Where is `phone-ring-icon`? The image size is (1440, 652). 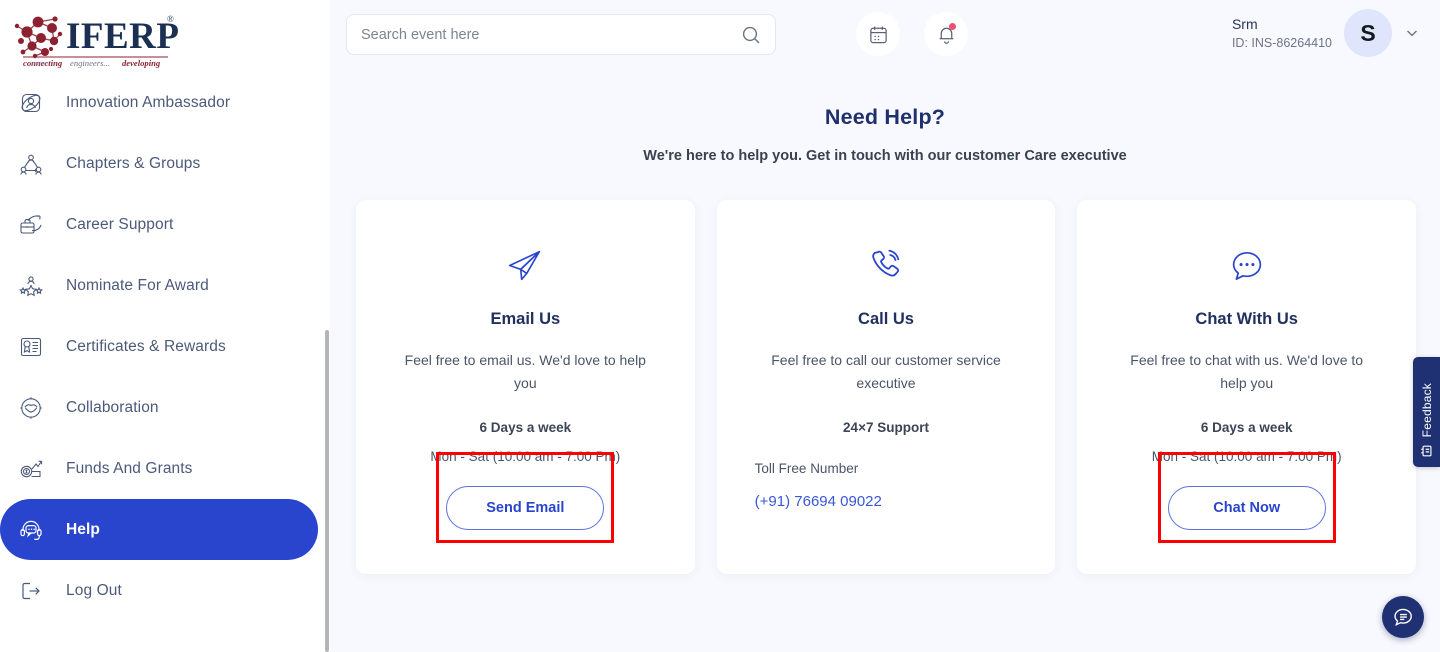
phone-ring-icon is located at coordinates (886, 266).